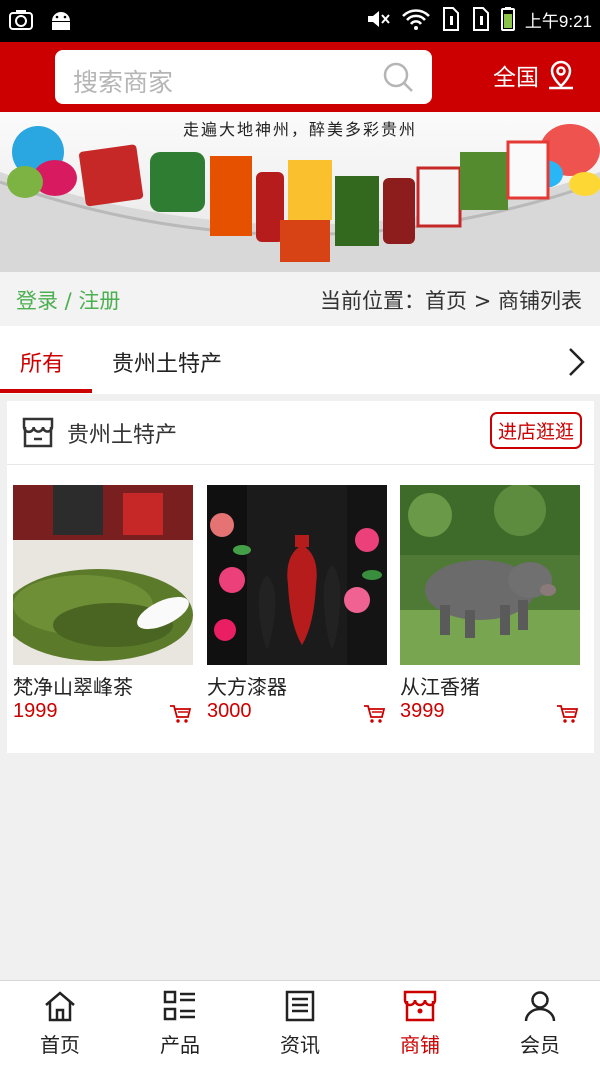 The image size is (600, 1067). I want to click on promo-banner: 走遍大地神州，醉美多彩贵州, so click(300, 192).